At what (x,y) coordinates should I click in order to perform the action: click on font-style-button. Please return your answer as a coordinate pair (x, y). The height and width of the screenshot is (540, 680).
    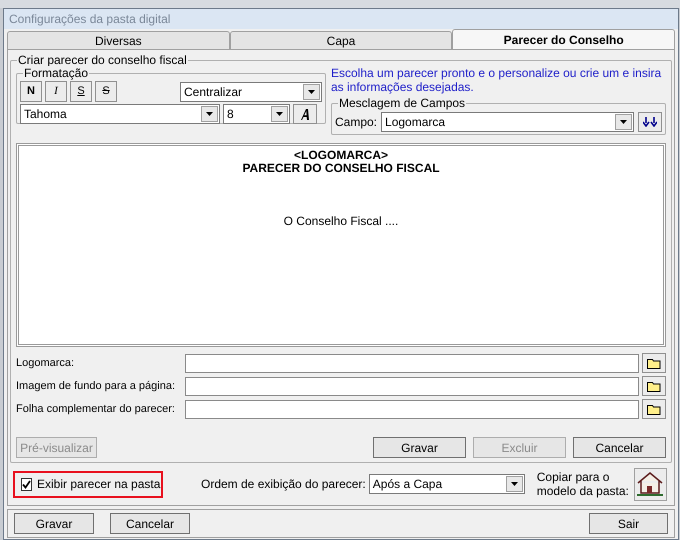
    Looking at the image, I should click on (305, 114).